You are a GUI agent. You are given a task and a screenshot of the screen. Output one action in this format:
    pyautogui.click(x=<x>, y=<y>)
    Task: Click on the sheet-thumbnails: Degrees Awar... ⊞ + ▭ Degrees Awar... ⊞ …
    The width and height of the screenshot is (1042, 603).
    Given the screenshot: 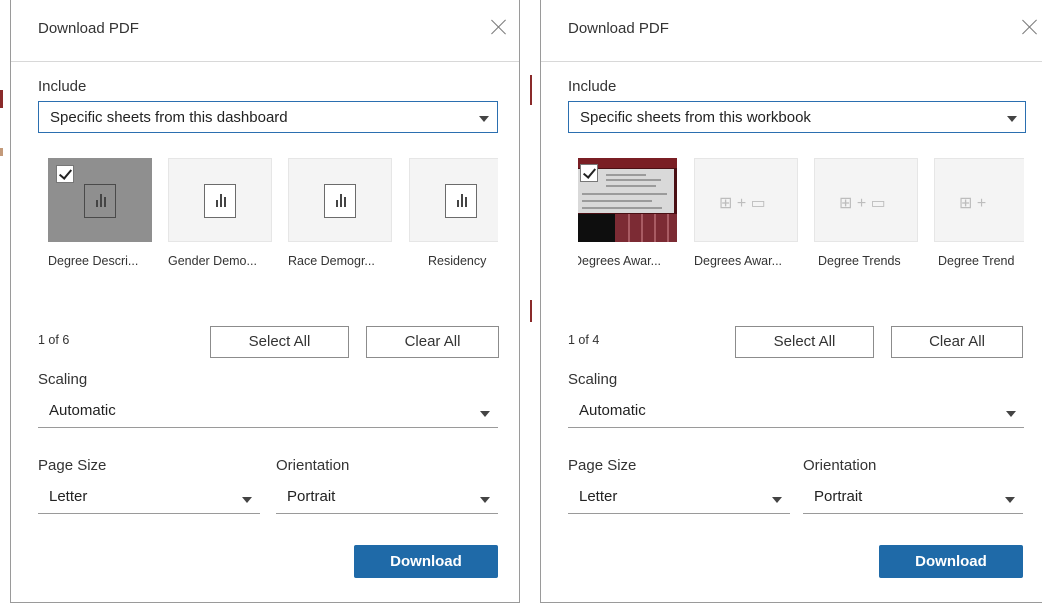 What is the action you would take?
    pyautogui.click(x=801, y=218)
    